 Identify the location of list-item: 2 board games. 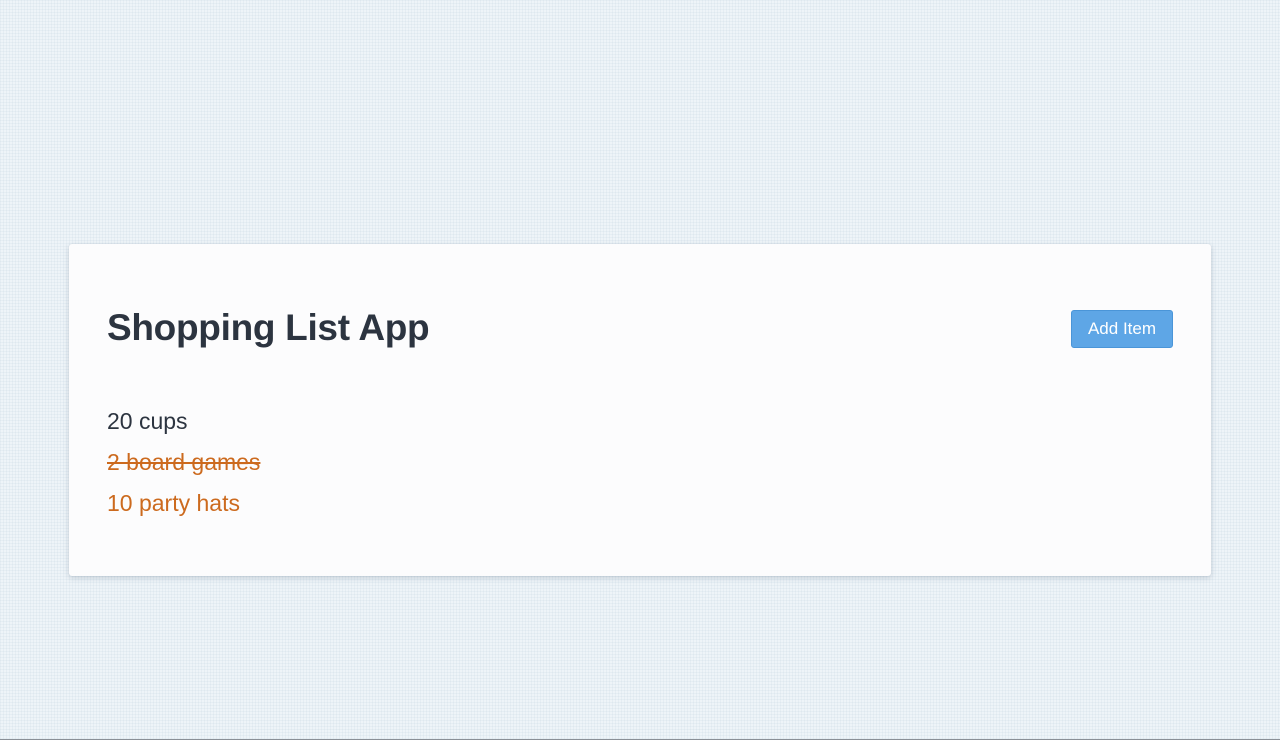
(183, 462).